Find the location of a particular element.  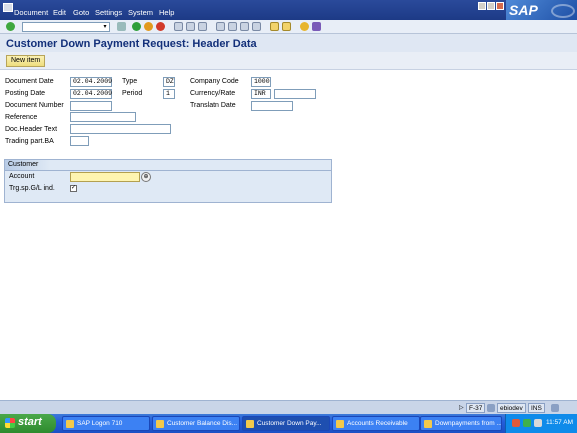

volume-icon is located at coordinates (538, 423).